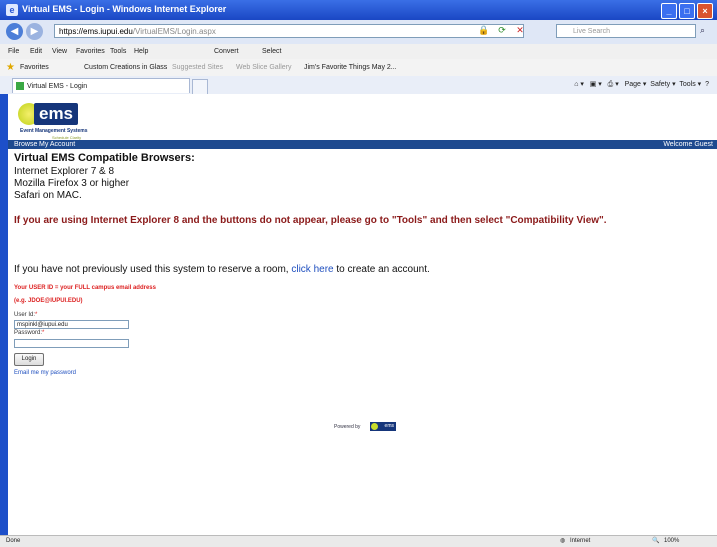  What do you see at coordinates (383, 269) in the screenshot?
I see `info-after: to create an account.` at bounding box center [383, 269].